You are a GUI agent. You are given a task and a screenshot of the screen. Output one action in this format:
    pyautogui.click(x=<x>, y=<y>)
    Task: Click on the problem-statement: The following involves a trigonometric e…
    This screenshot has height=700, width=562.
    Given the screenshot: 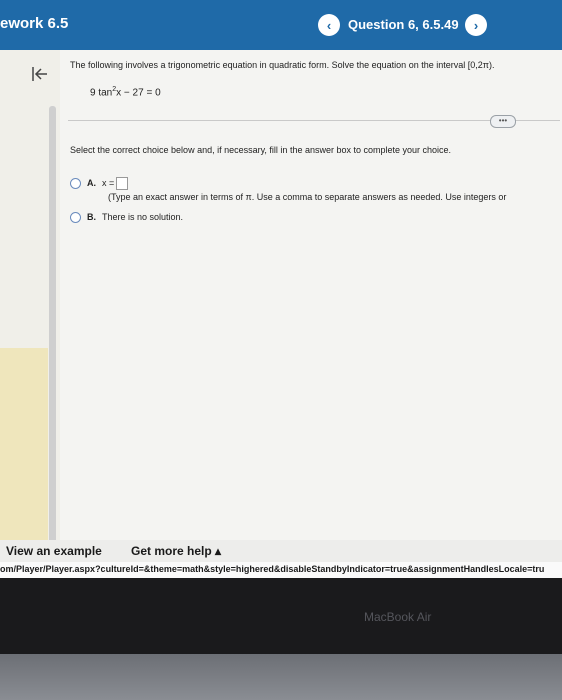 What is the action you would take?
    pyautogui.click(x=282, y=65)
    